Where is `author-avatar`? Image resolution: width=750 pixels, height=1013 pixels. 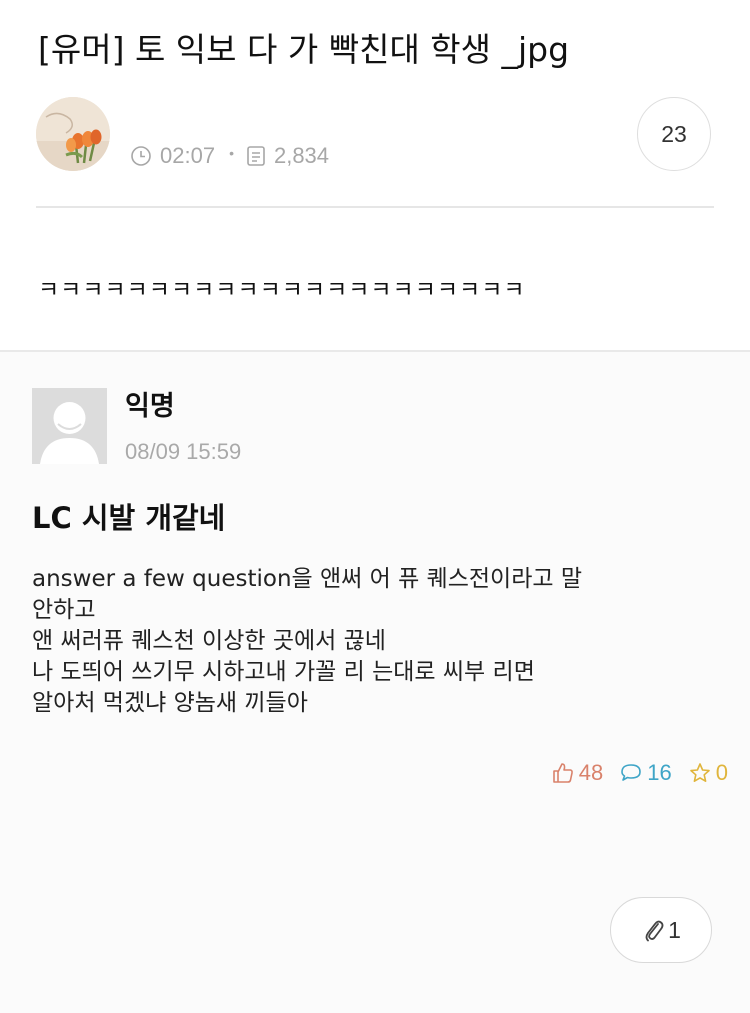
author-avatar is located at coordinates (73, 134).